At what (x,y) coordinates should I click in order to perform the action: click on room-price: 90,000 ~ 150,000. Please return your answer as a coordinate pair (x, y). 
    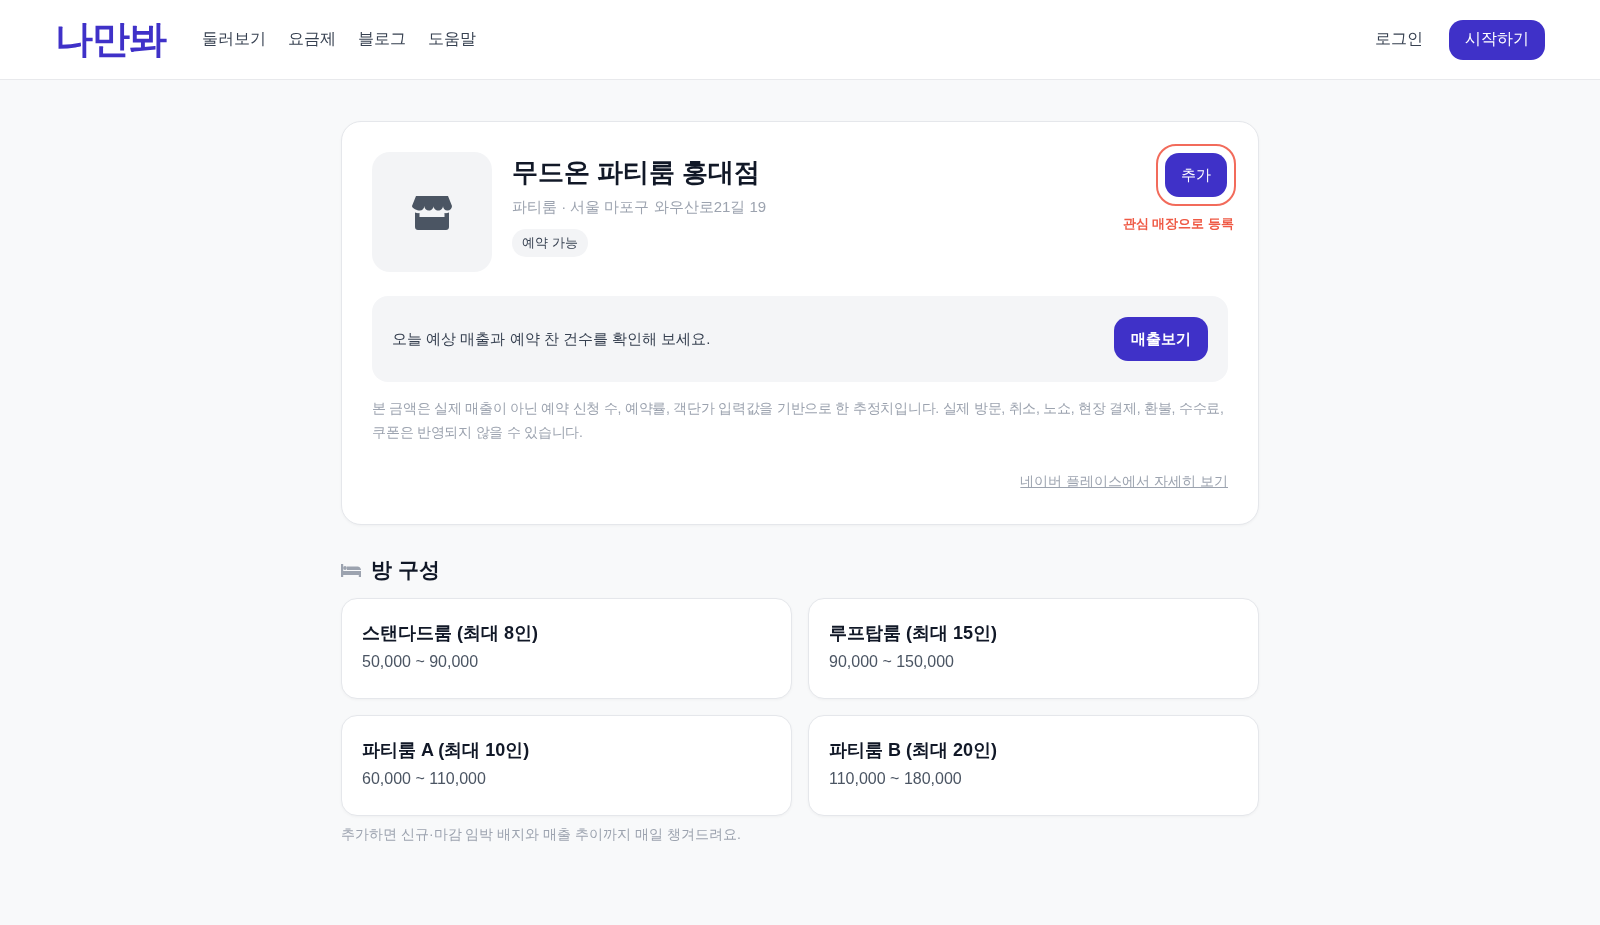
    Looking at the image, I should click on (892, 662).